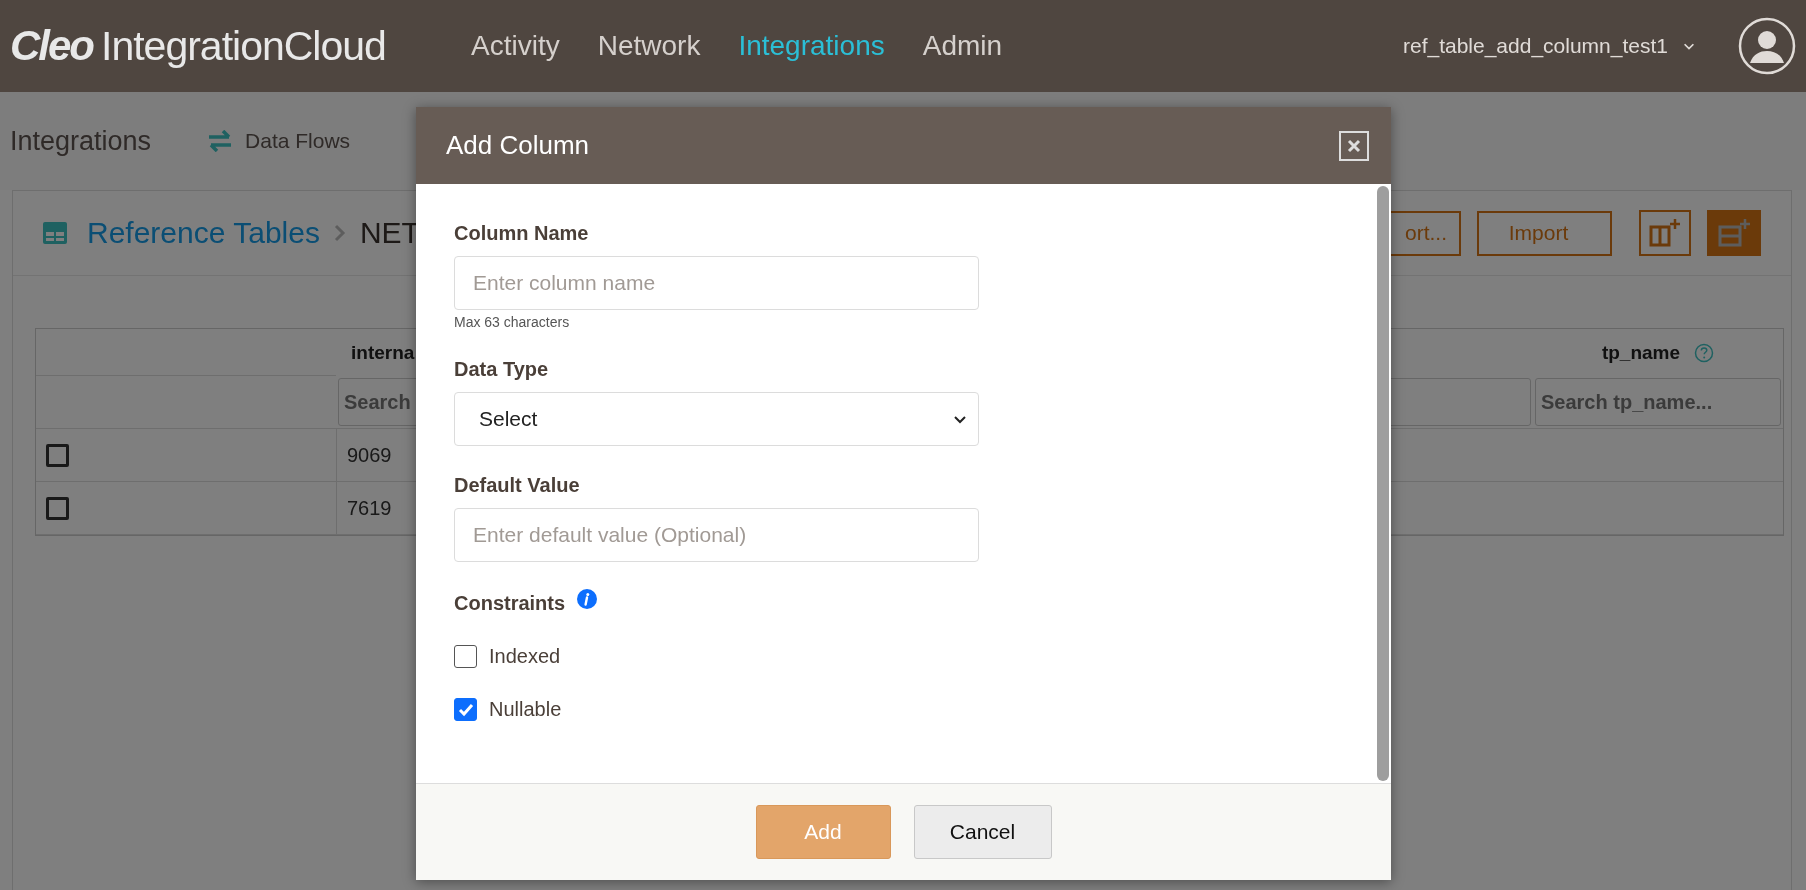  What do you see at coordinates (649, 46) in the screenshot?
I see `nav-link: Network` at bounding box center [649, 46].